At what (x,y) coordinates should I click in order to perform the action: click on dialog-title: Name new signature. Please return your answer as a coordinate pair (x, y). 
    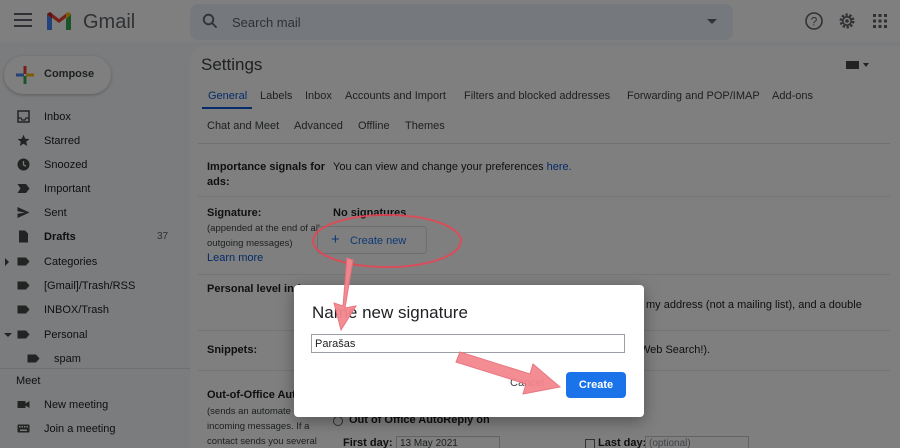
    Looking at the image, I should click on (390, 312).